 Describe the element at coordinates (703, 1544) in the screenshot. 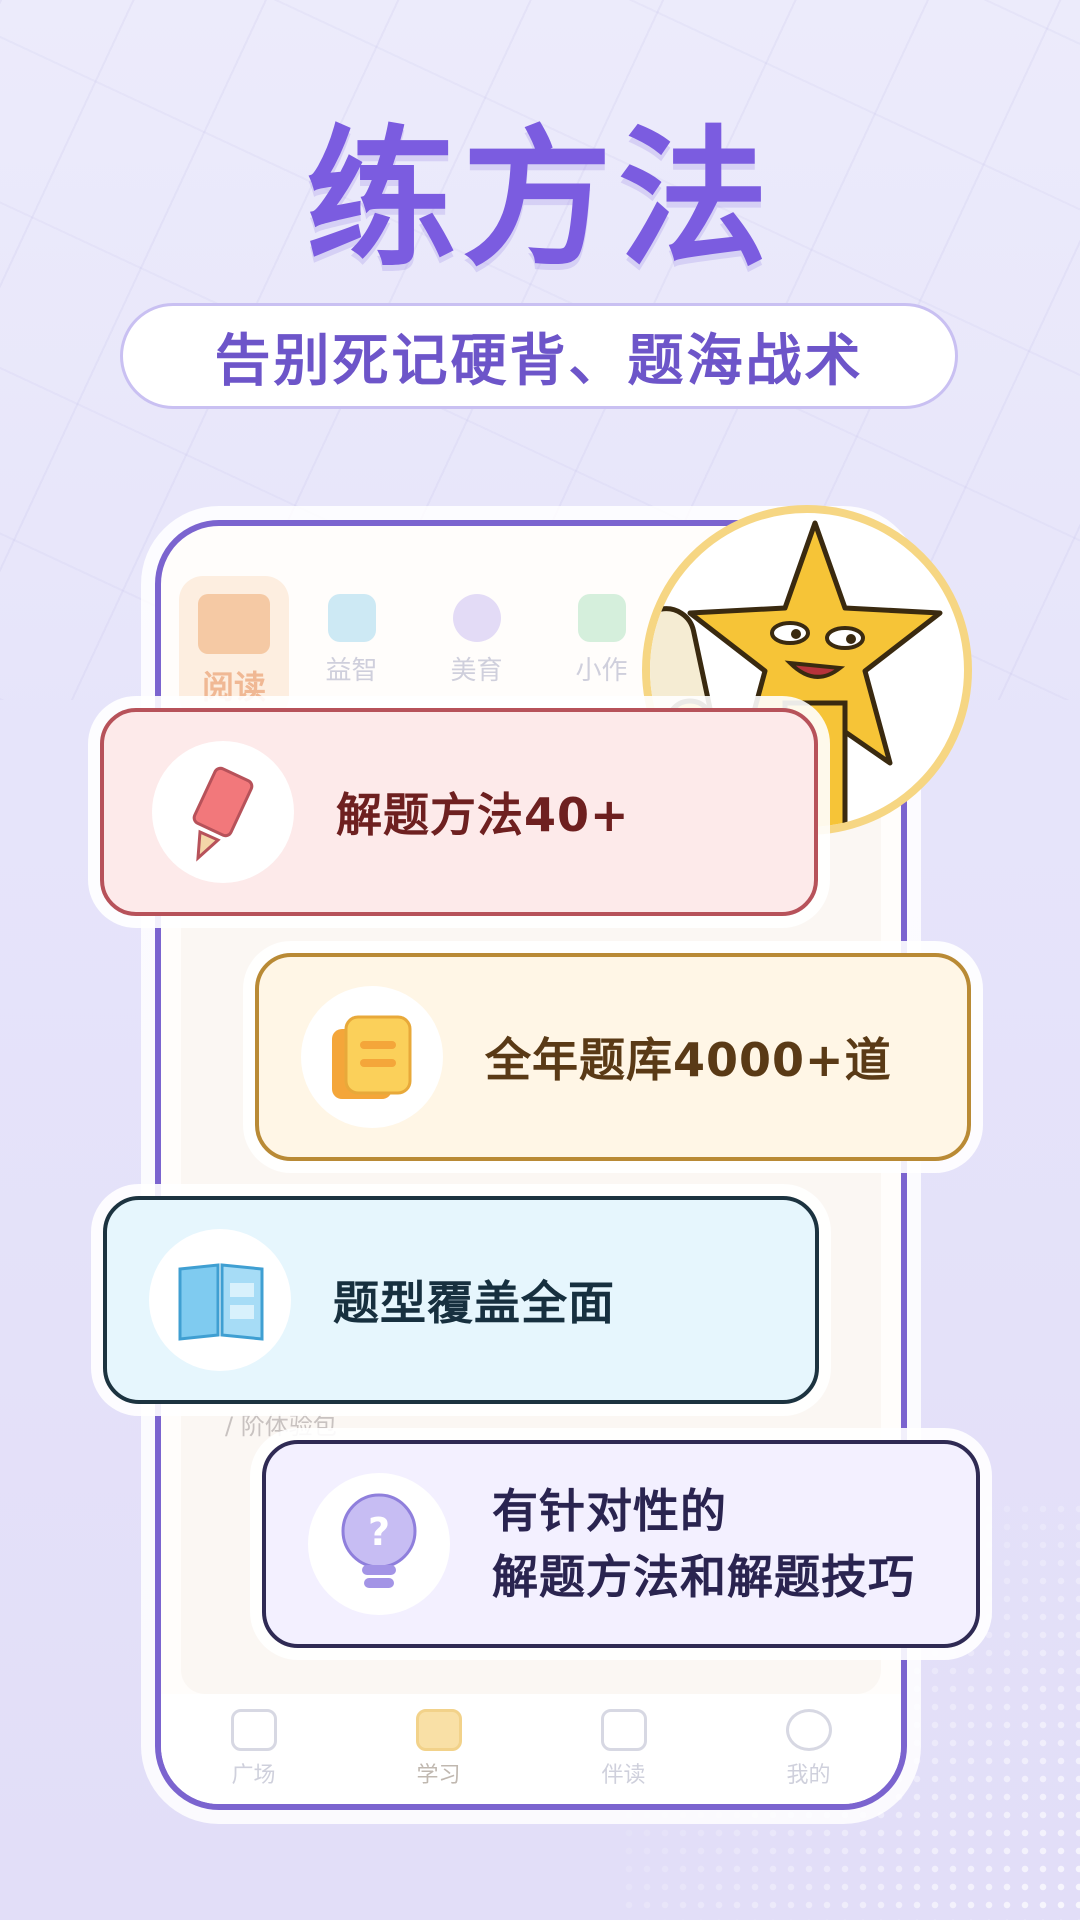

I see `feature-label: 有针对性的 解题方法和解题技巧` at that location.